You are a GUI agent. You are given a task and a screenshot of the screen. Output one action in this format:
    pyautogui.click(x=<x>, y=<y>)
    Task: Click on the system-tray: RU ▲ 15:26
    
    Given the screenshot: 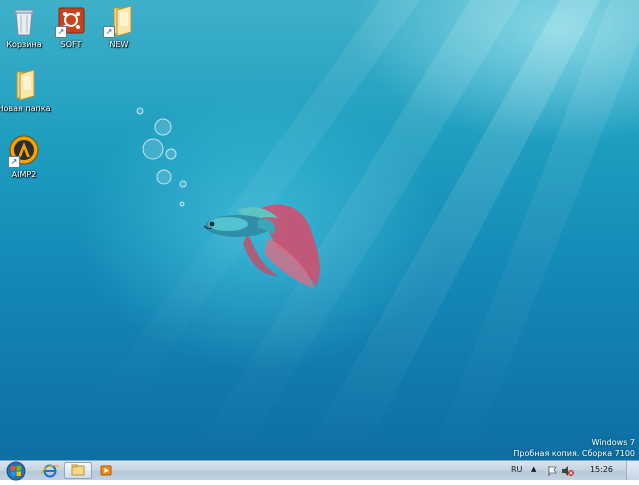 What is the action you would take?
    pyautogui.click(x=574, y=470)
    